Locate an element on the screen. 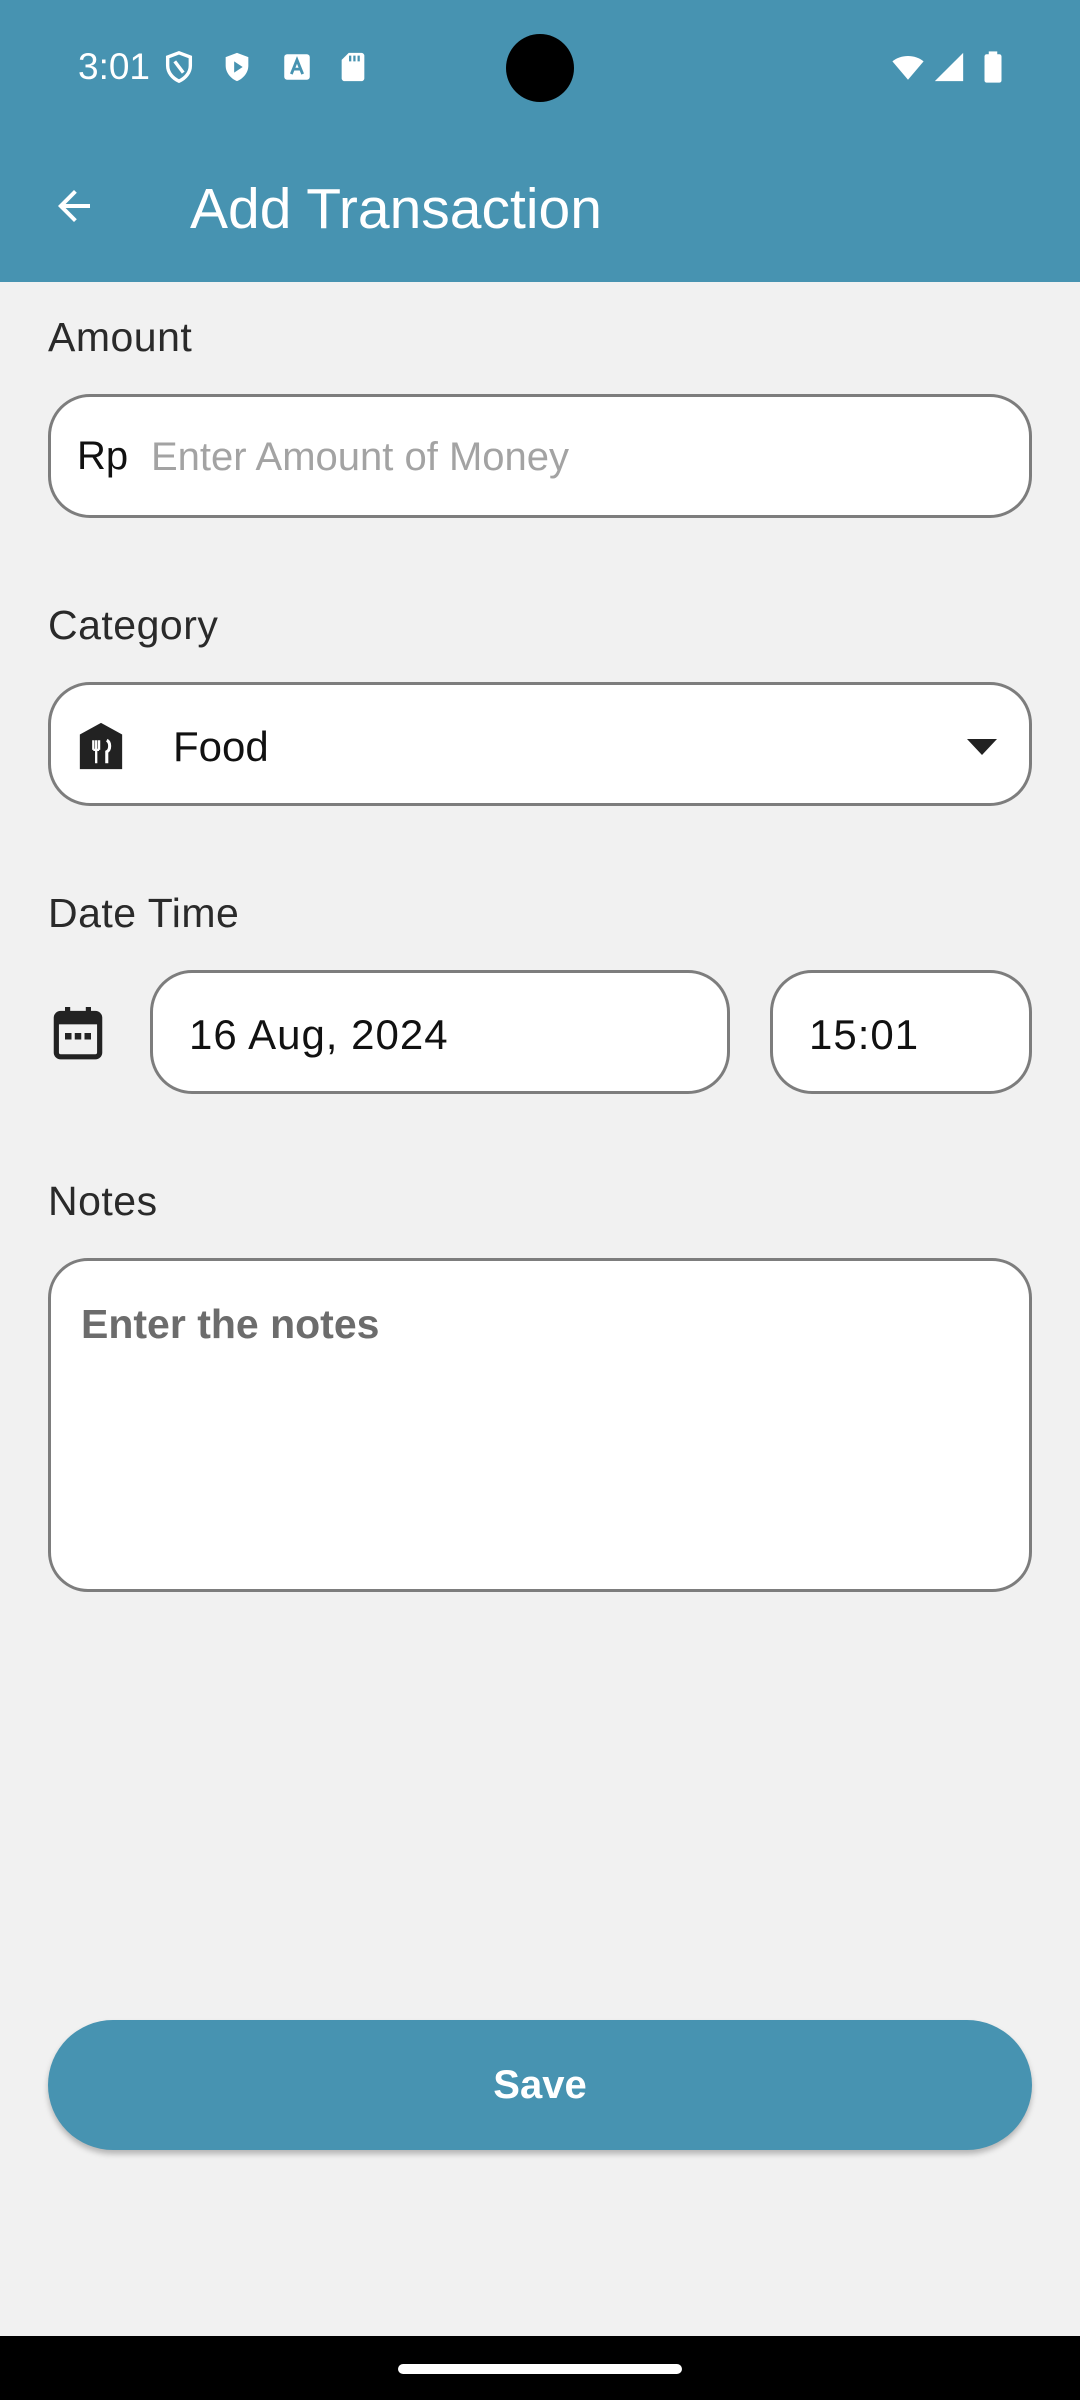  notes-field is located at coordinates (540, 1425).